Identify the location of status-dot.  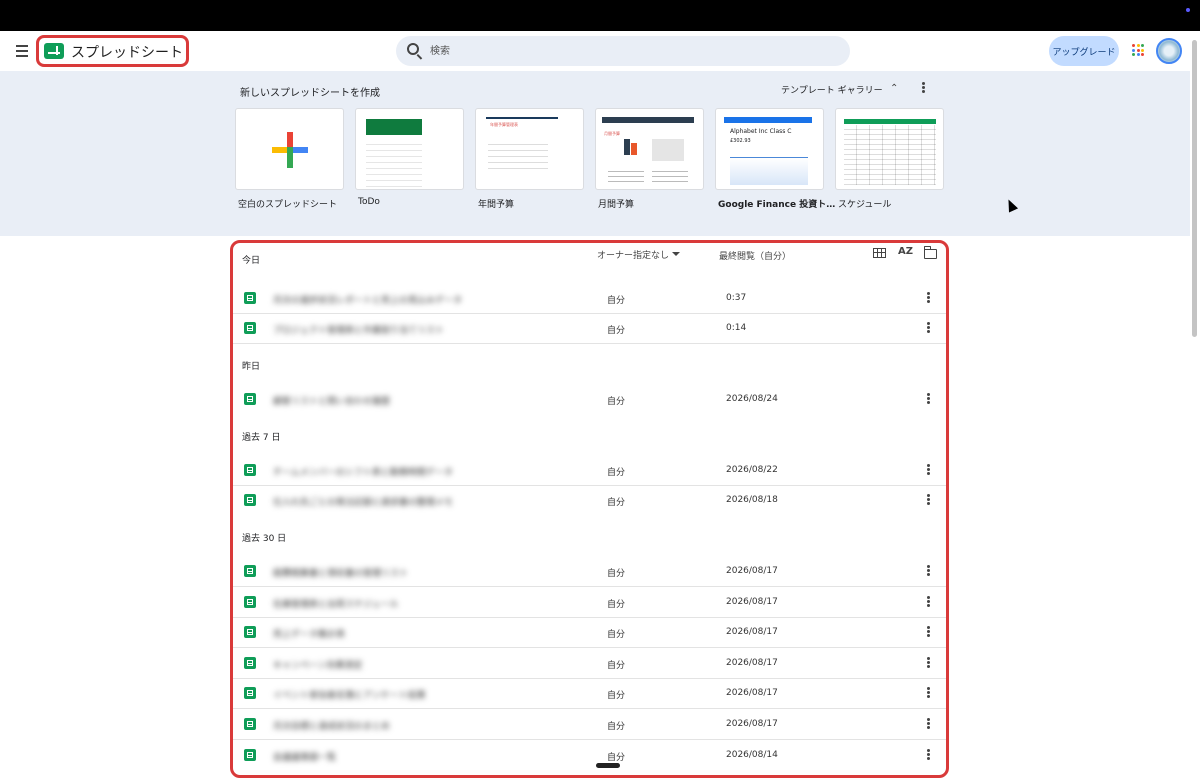
(1188, 10).